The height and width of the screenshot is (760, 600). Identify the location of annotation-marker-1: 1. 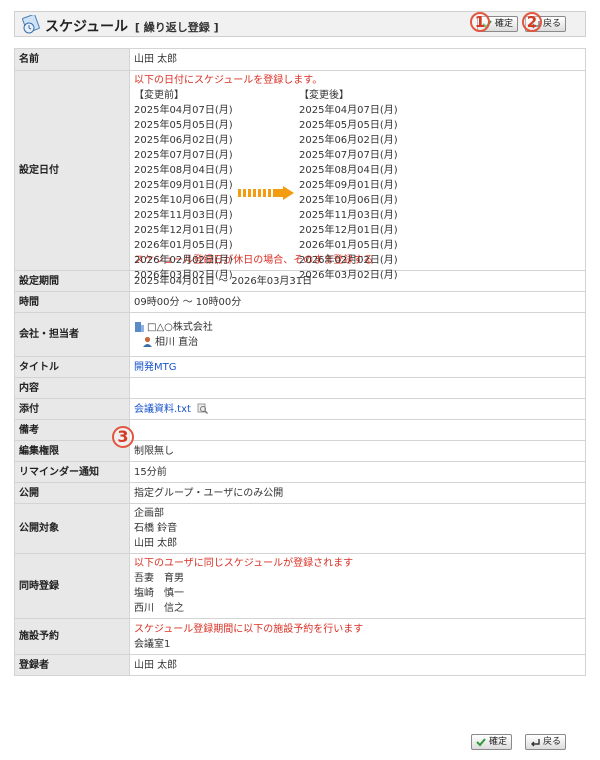
(480, 22).